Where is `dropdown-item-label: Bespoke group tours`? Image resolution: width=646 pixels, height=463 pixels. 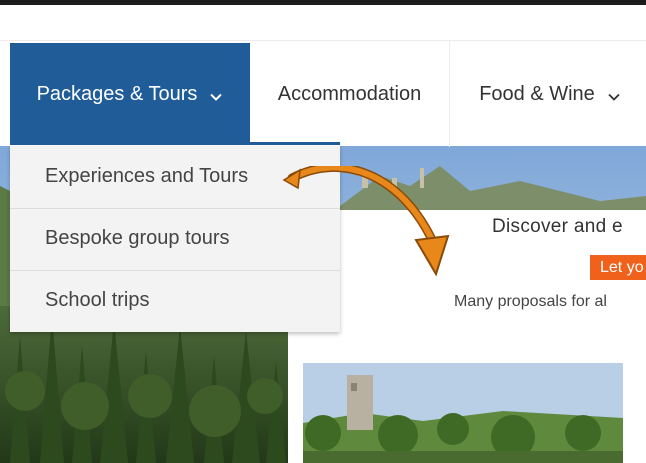 dropdown-item-label: Bespoke group tours is located at coordinates (137, 238).